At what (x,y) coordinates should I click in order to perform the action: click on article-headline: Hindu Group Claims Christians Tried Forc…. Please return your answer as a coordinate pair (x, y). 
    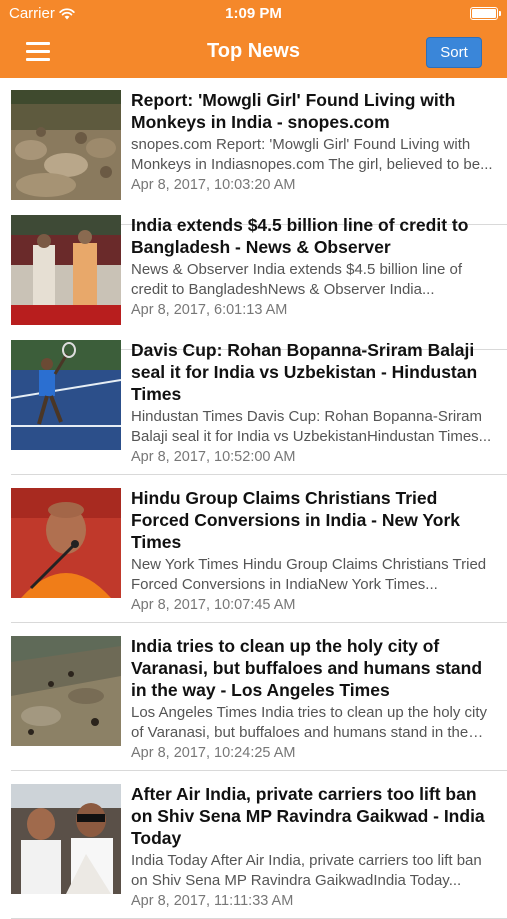
    Looking at the image, I should click on (296, 520).